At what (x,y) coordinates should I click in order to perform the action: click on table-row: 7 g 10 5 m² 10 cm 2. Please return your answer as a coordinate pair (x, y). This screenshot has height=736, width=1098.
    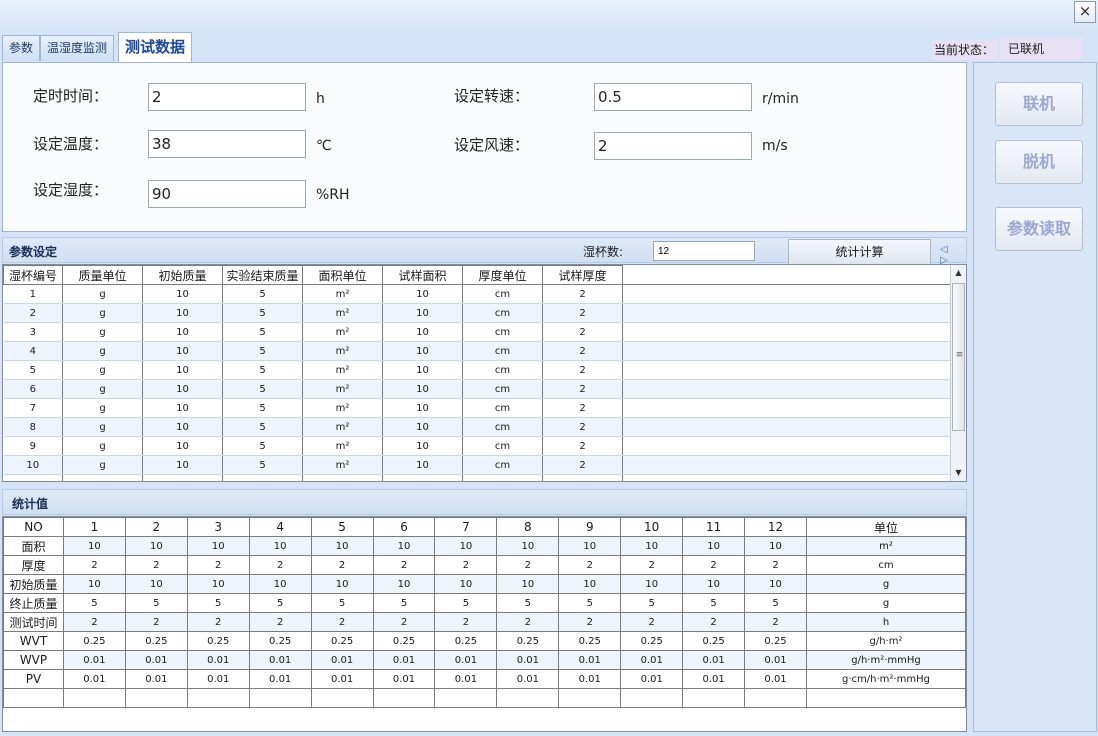
    Looking at the image, I should click on (476, 408).